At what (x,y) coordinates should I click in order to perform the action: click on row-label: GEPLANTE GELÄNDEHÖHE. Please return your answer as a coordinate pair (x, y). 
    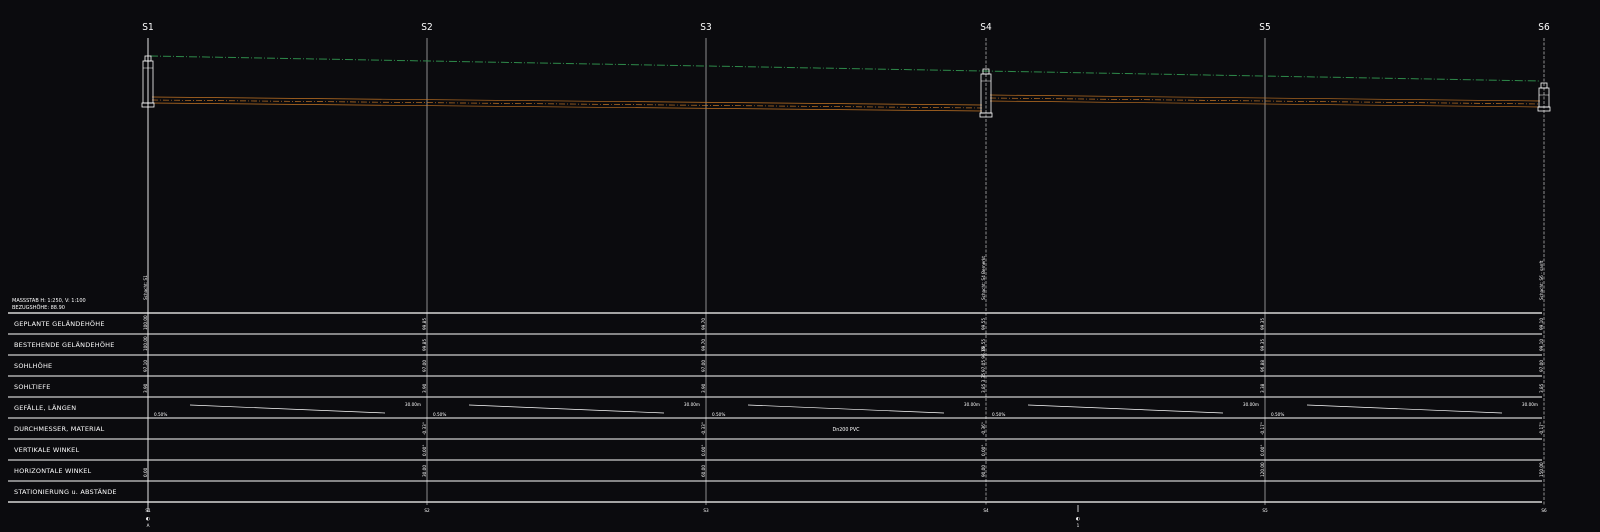
    Looking at the image, I should click on (59, 323).